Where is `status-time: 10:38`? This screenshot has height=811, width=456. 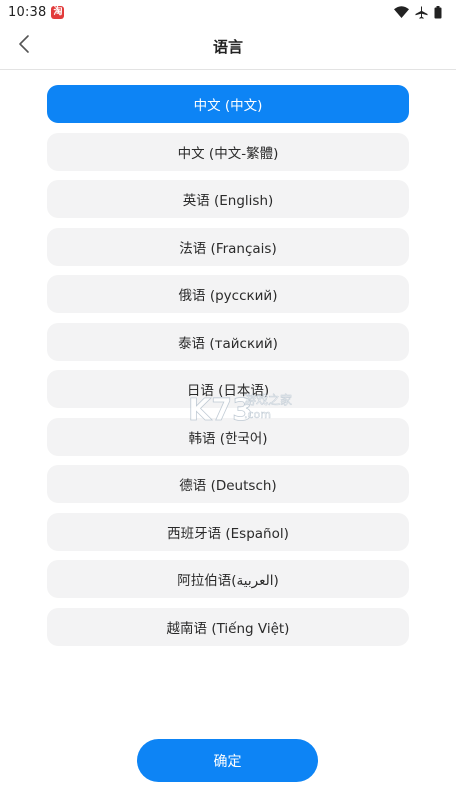 status-time: 10:38 is located at coordinates (27, 12).